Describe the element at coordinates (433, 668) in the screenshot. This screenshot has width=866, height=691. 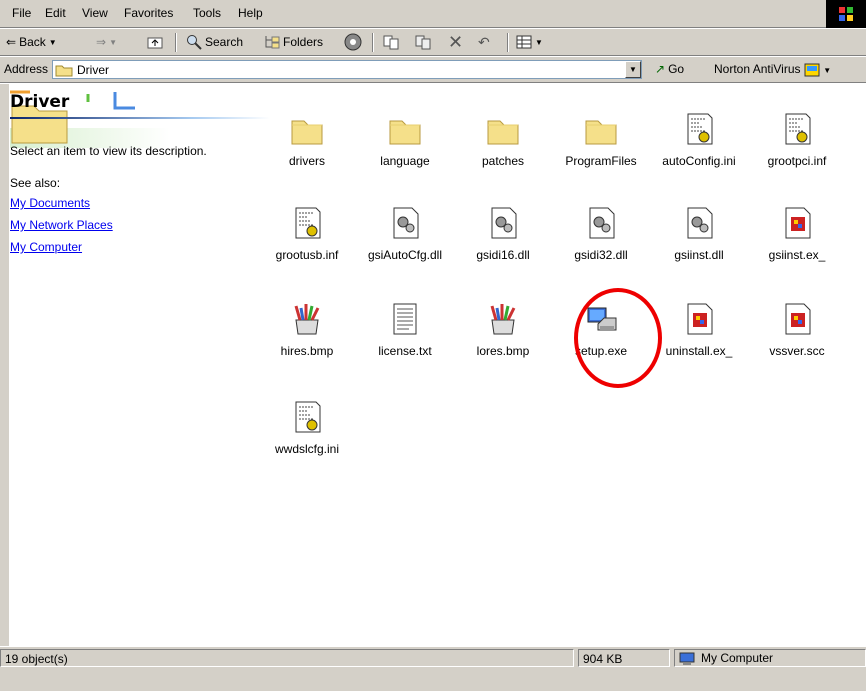
I see `status-bar: 19 object(s) 904 KB My Computer` at that location.